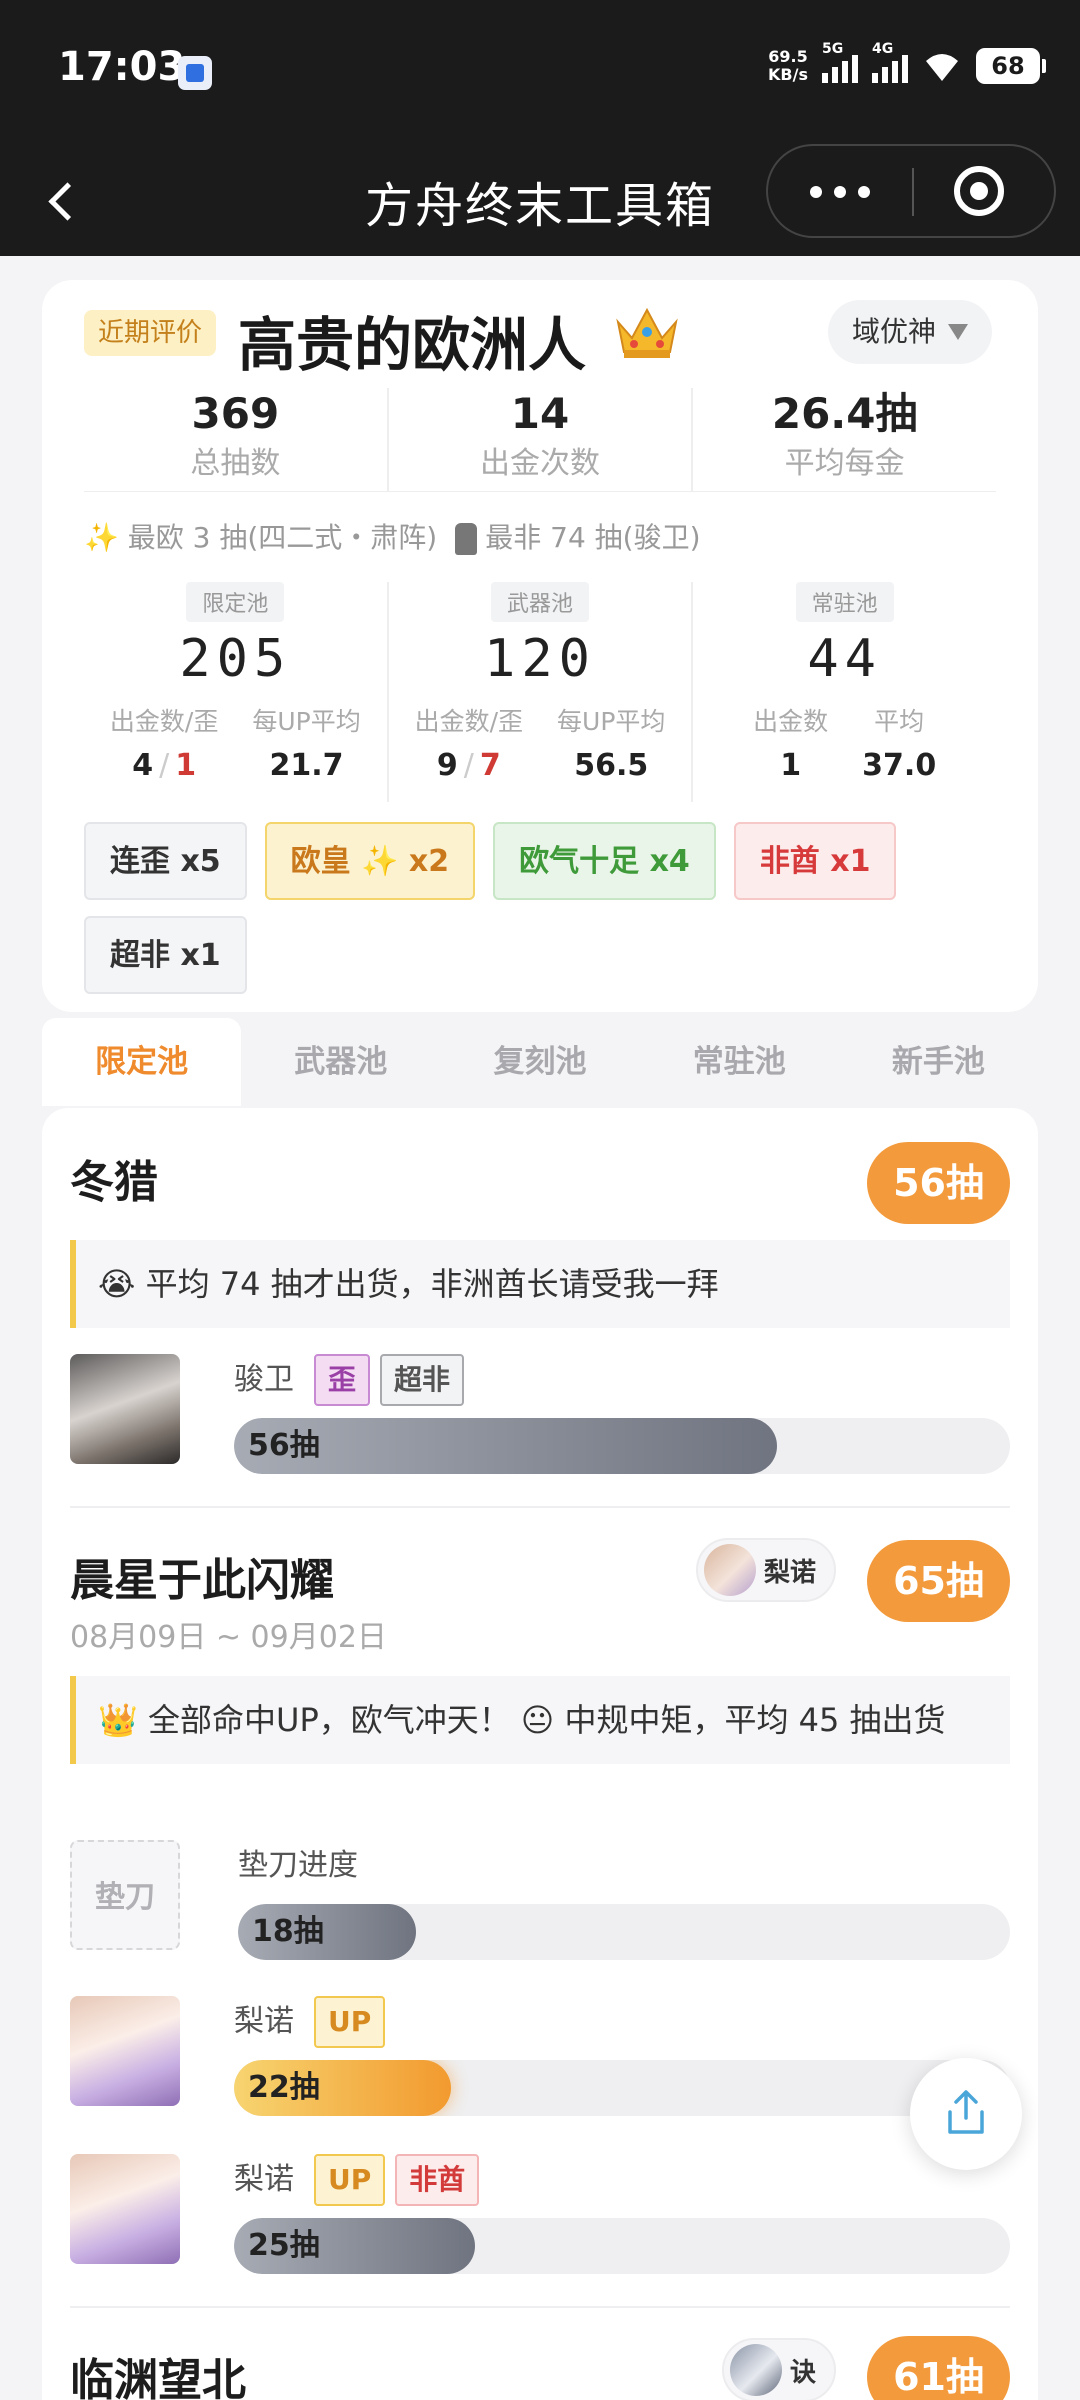 This screenshot has width=1080, height=2400. What do you see at coordinates (540, 200) in the screenshot?
I see `title-bar: 方舟终末工具箱` at bounding box center [540, 200].